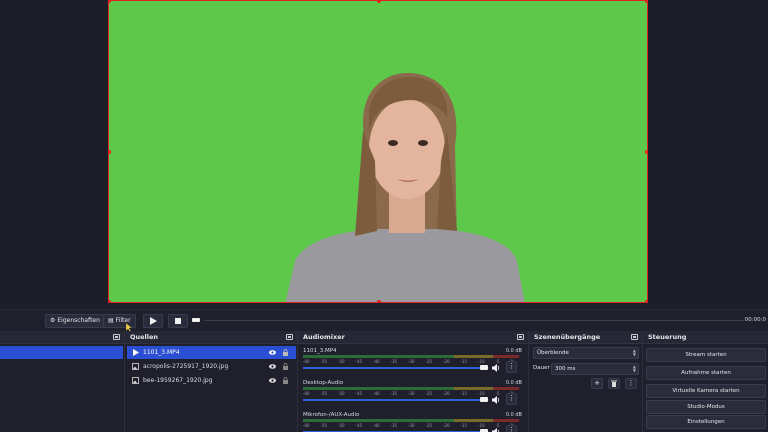  I want to click on resize-handle-bc, so click(379, 301).